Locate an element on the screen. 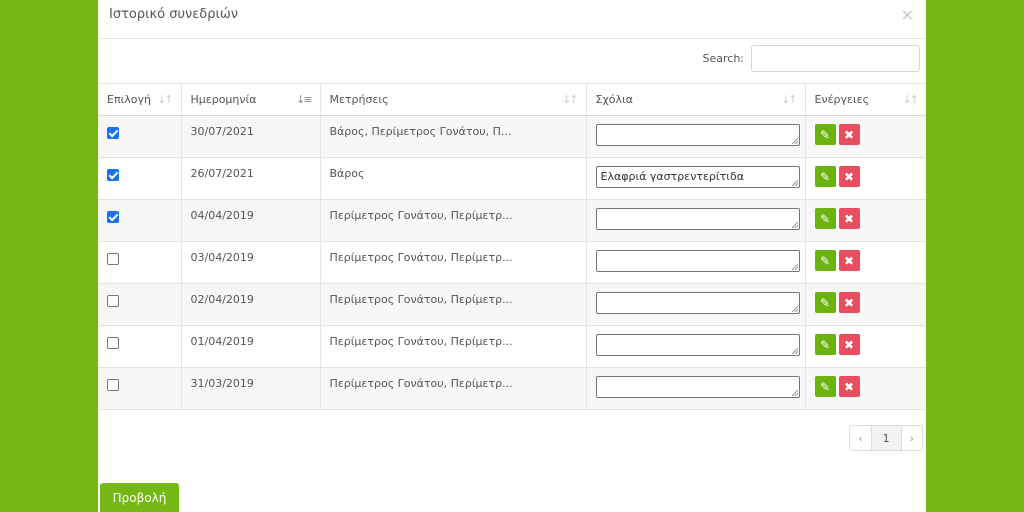 Image resolution: width=1024 pixels, height=512 pixels. pagination-next: › is located at coordinates (912, 438).